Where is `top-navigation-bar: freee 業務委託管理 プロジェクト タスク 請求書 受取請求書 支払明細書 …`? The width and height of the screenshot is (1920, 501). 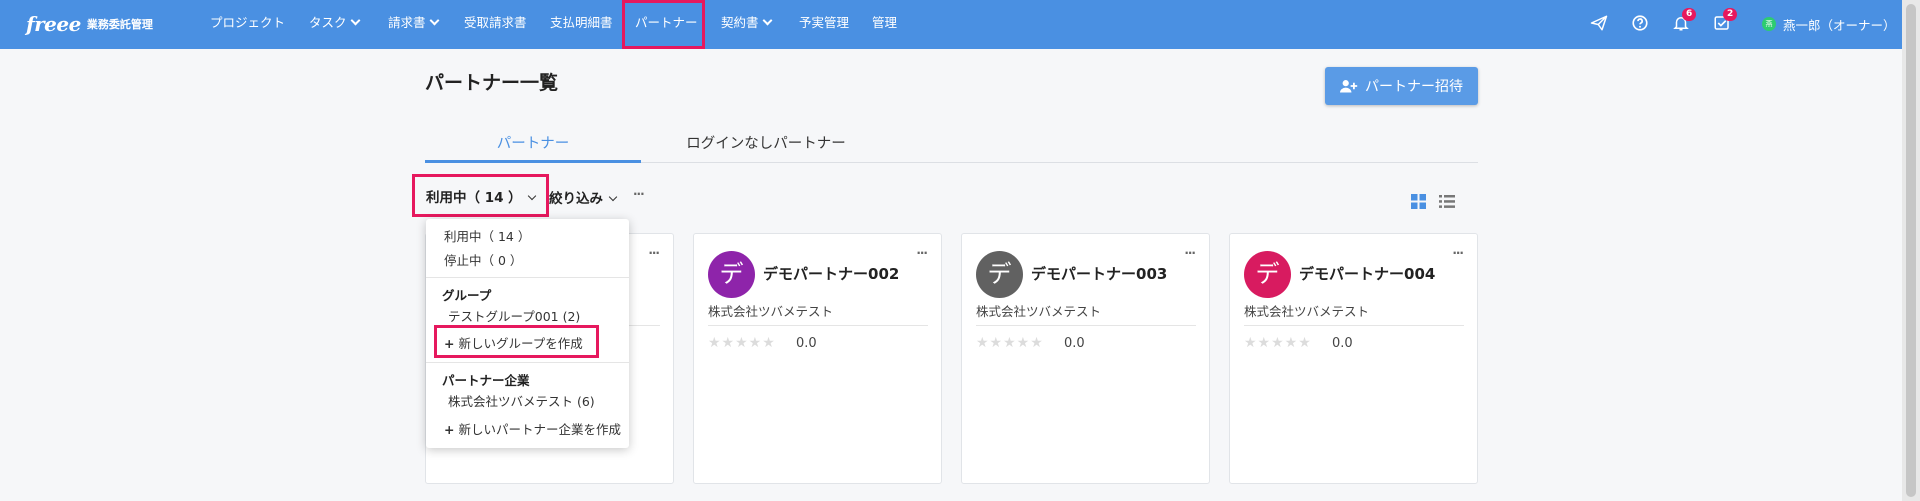 top-navigation-bar: freee 業務委託管理 プロジェクト タスク 請求書 受取請求書 支払明細書 … is located at coordinates (951, 24).